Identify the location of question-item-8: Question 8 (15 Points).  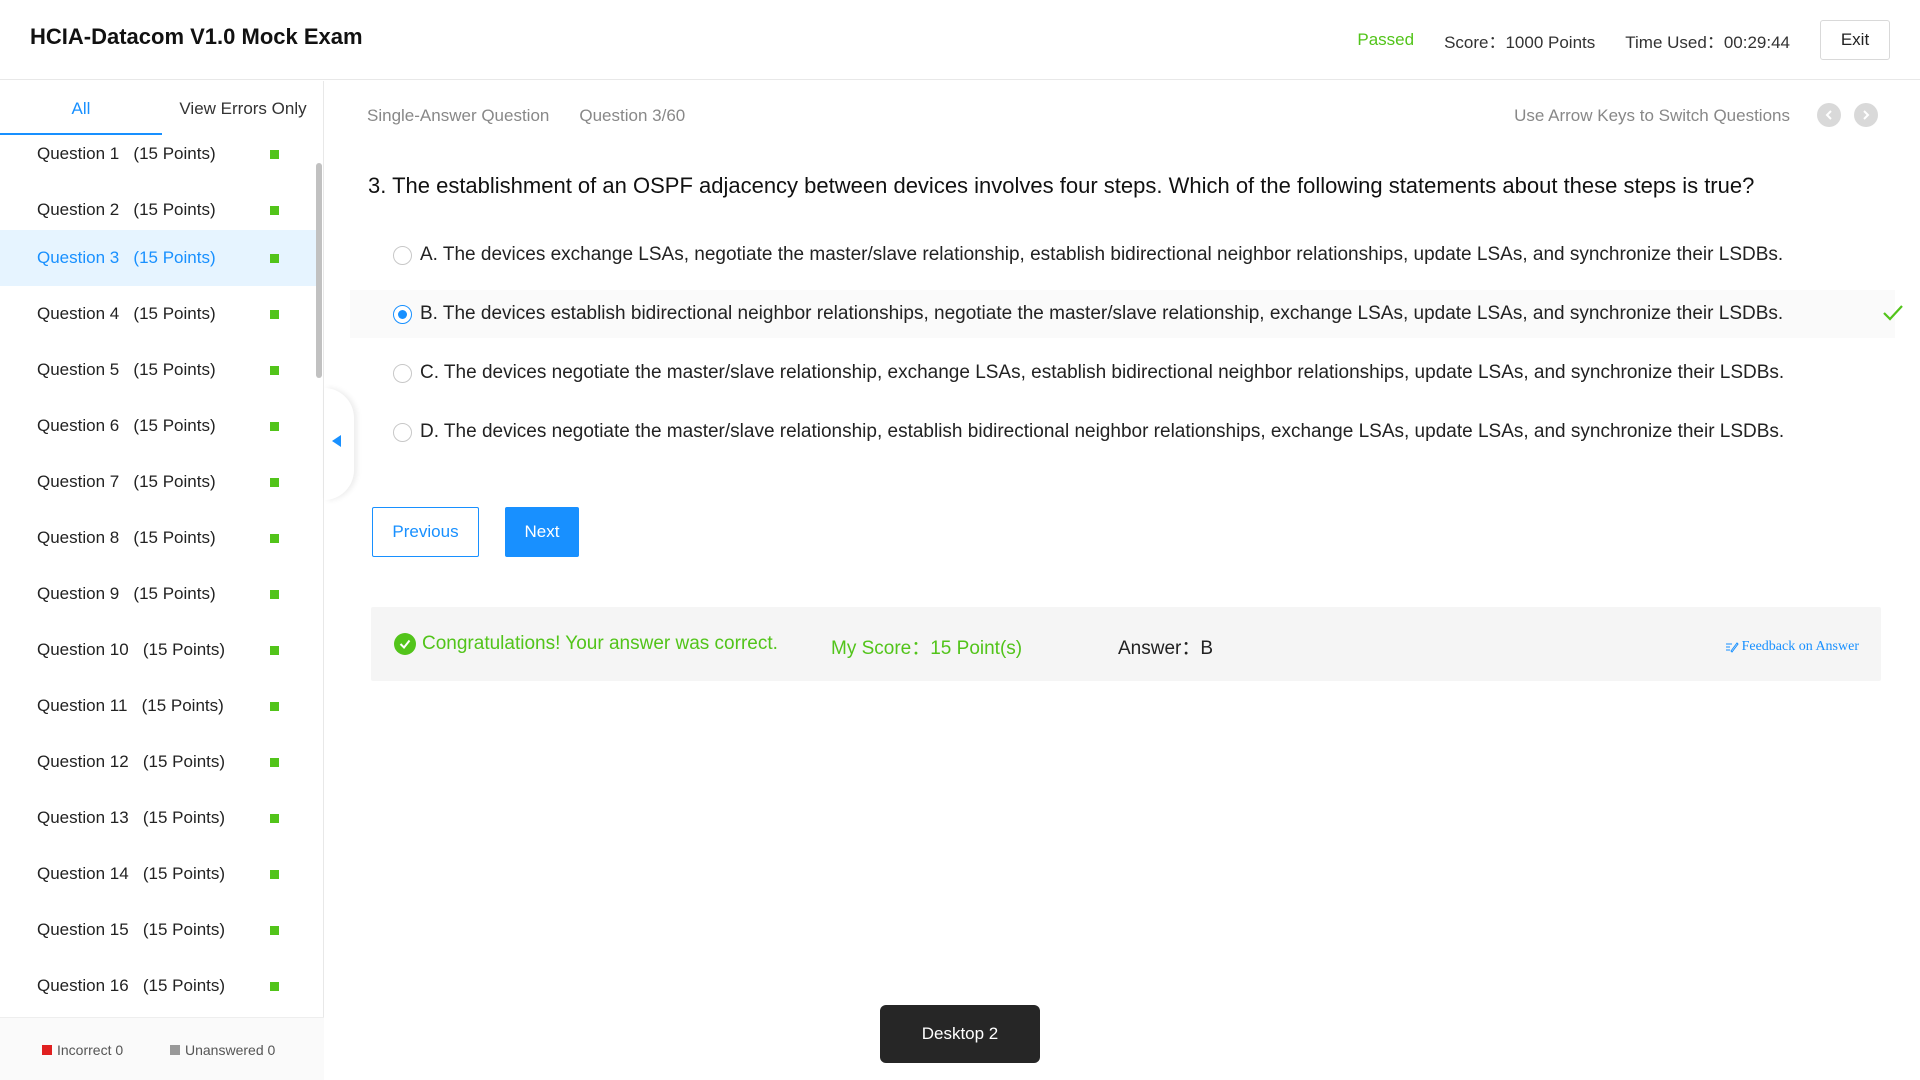
(158, 538).